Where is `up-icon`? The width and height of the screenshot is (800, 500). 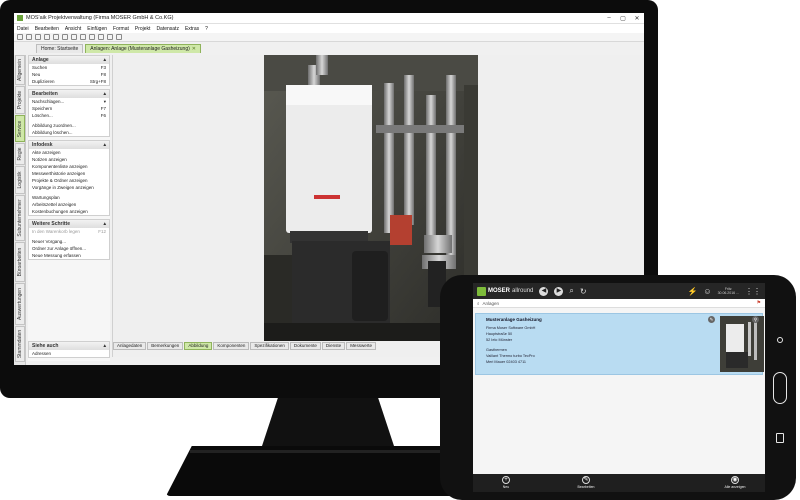 up-icon is located at coordinates (83, 37).